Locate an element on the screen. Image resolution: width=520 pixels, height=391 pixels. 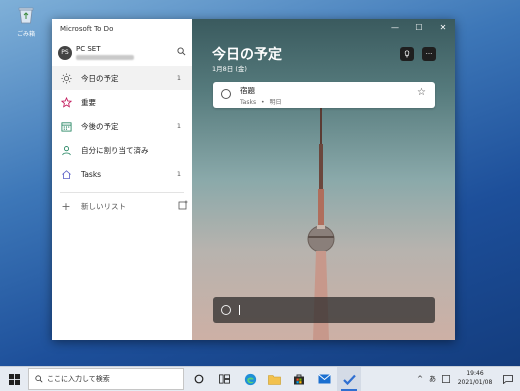
account-email-blurred is located at coordinates (105, 57).